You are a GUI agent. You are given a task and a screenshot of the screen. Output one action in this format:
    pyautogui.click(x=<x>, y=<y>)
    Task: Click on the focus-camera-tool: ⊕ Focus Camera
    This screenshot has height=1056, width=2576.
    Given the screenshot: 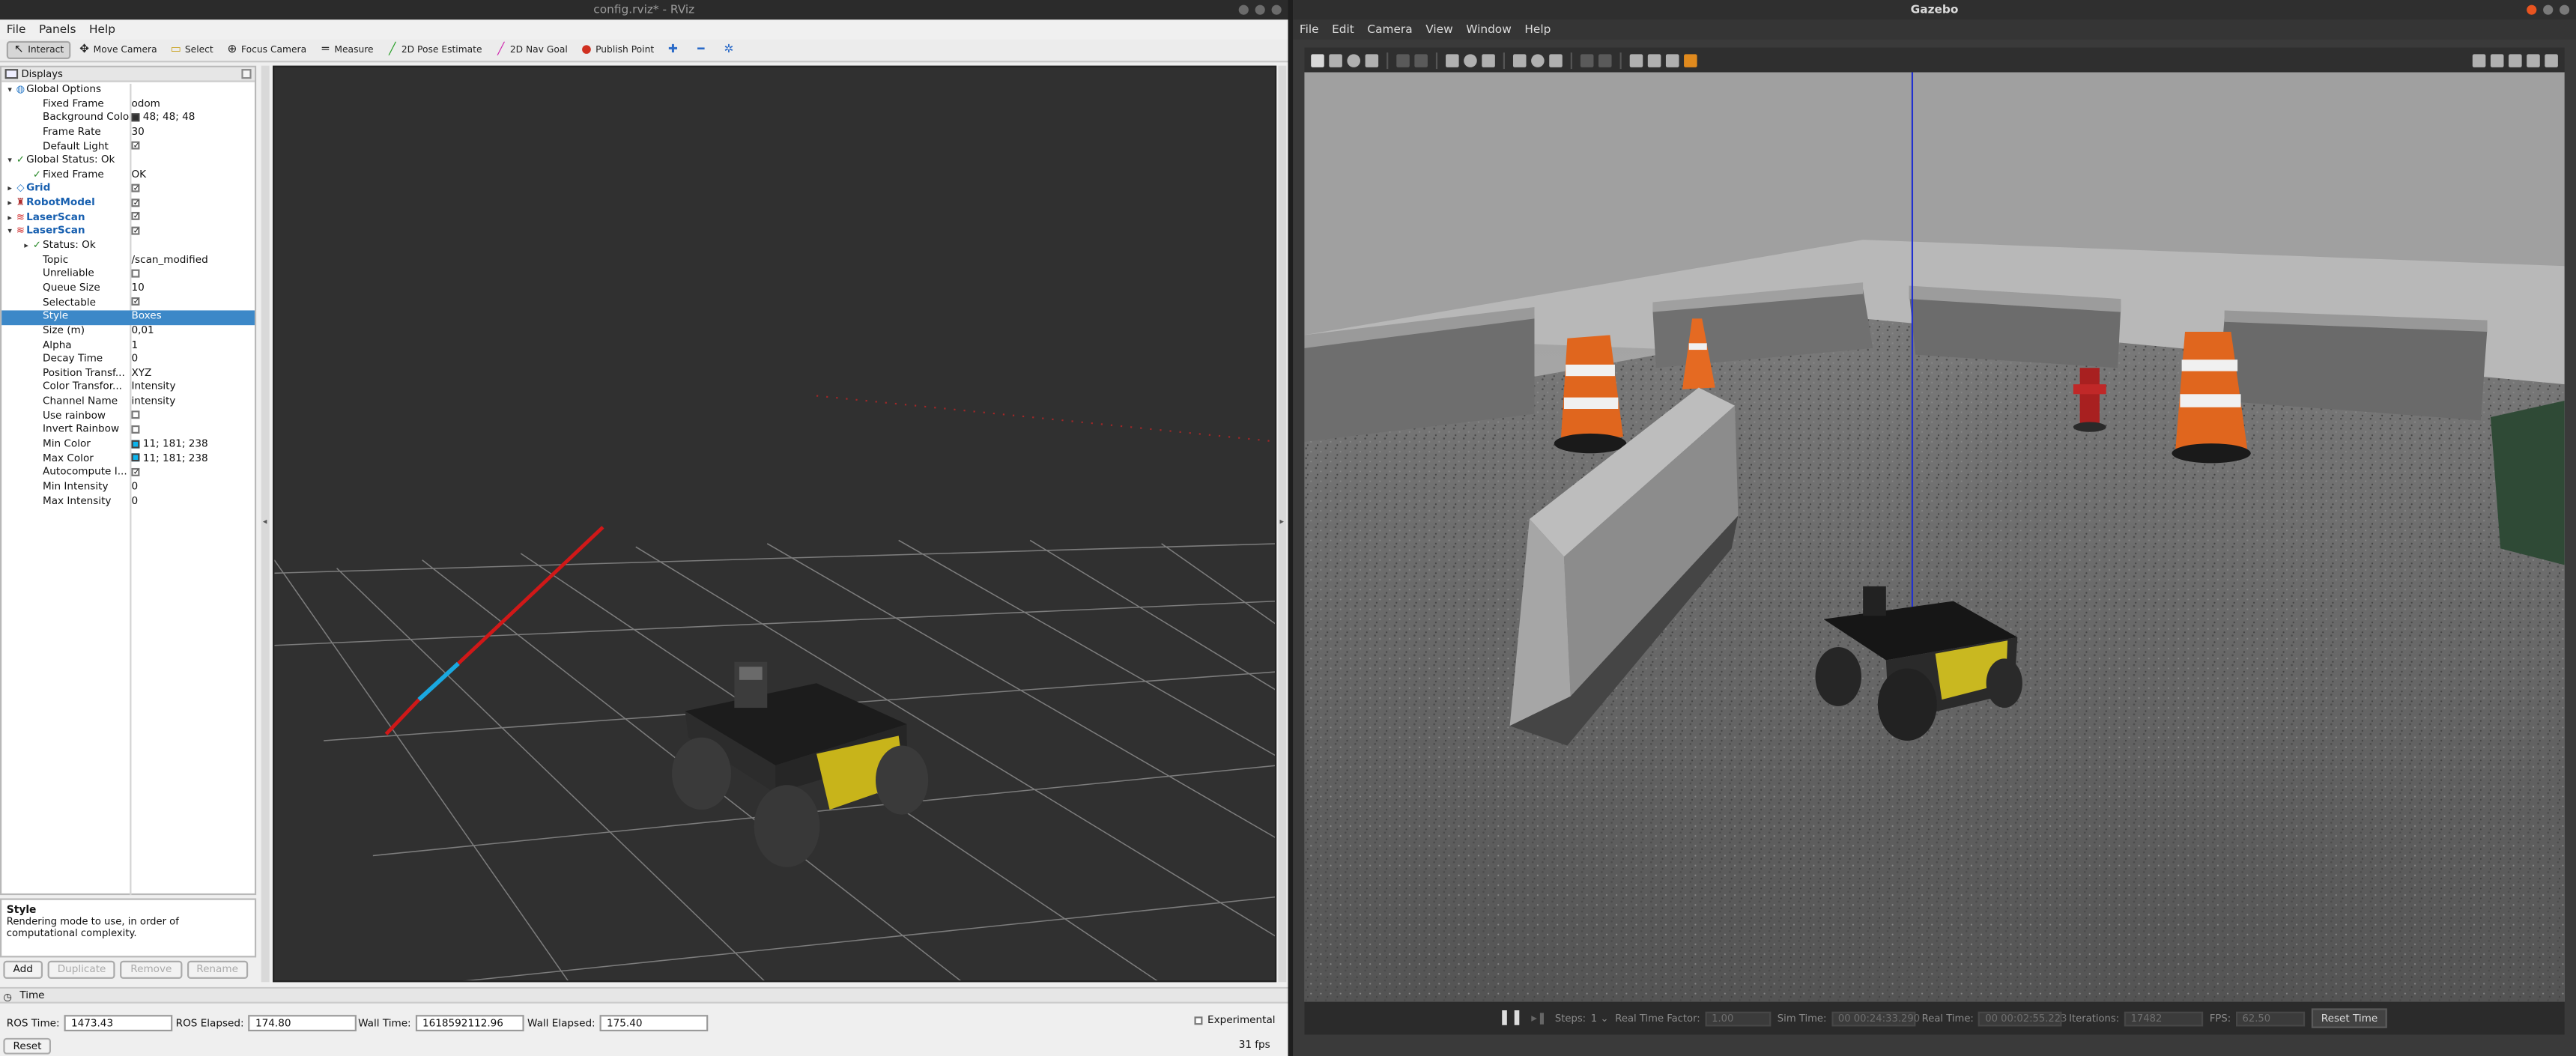 What is the action you would take?
    pyautogui.click(x=267, y=50)
    